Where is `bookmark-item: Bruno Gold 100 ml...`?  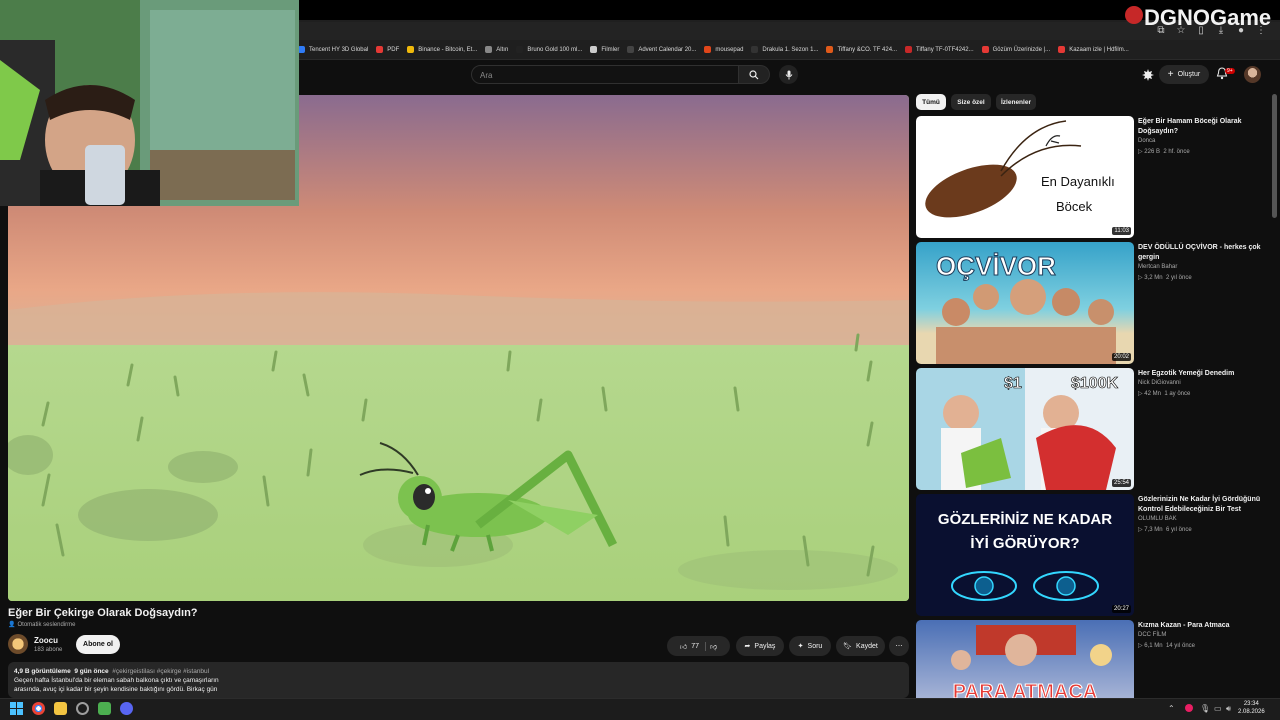
bookmark-item: Bruno Gold 100 ml... is located at coordinates (549, 49).